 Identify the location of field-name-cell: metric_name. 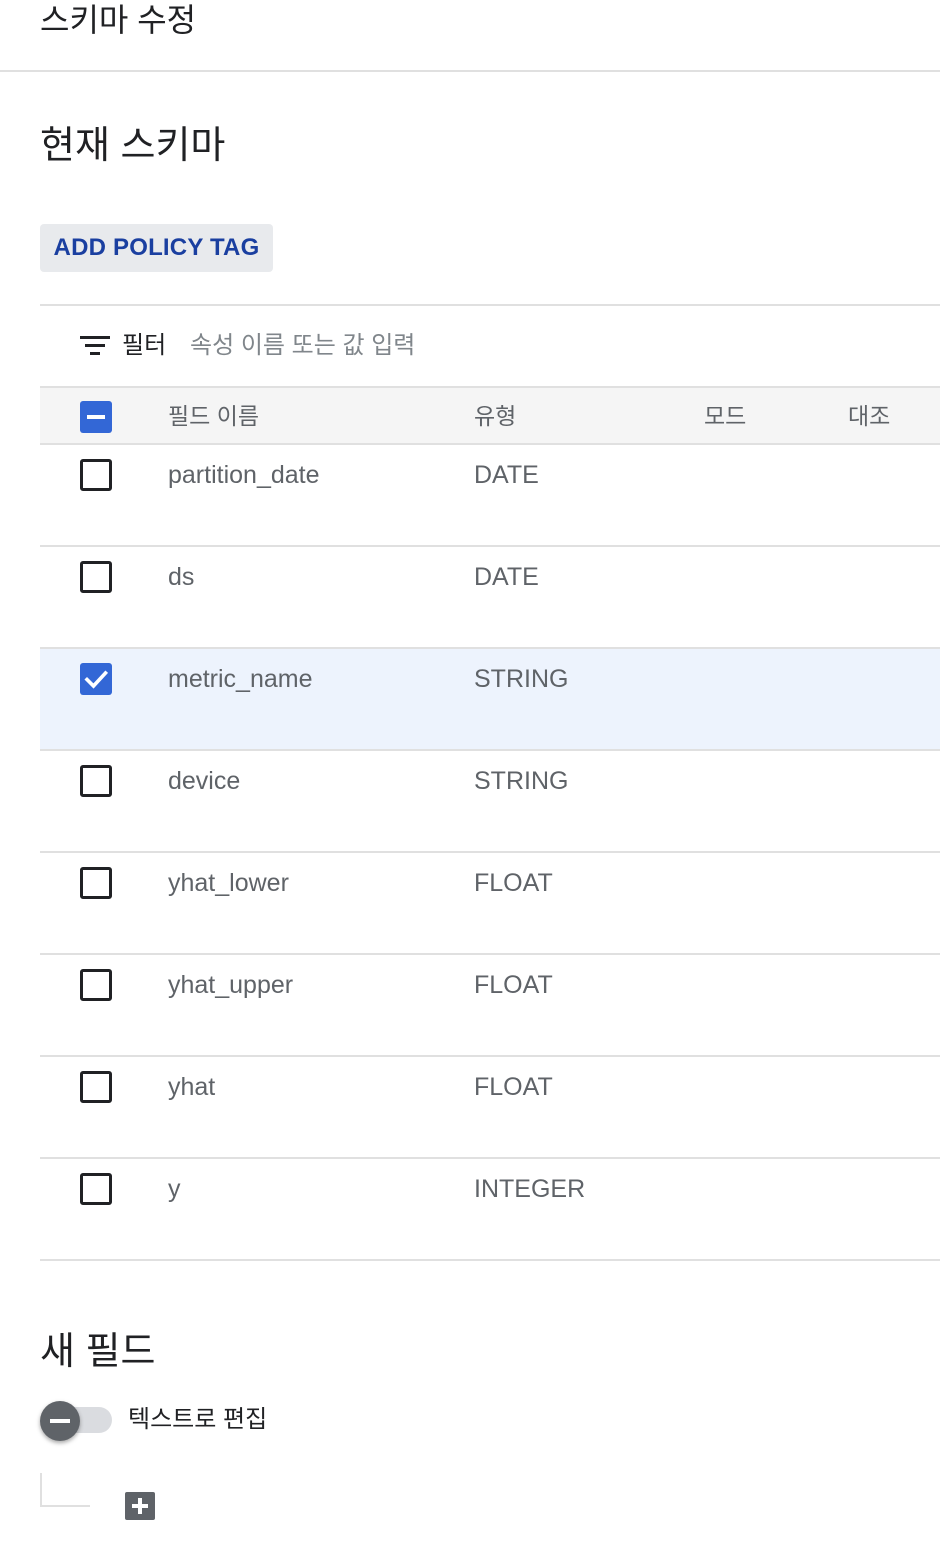
(240, 679).